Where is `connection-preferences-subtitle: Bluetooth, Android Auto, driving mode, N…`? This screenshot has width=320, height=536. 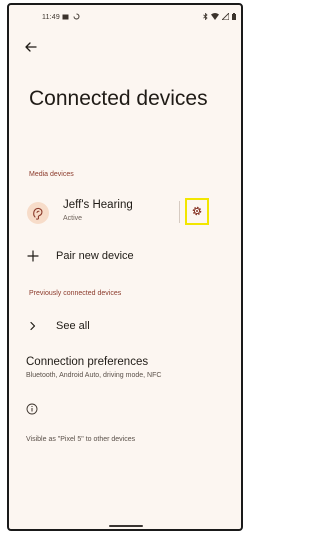
connection-preferences-subtitle: Bluetooth, Android Auto, driving mode, N… is located at coordinates (94, 375).